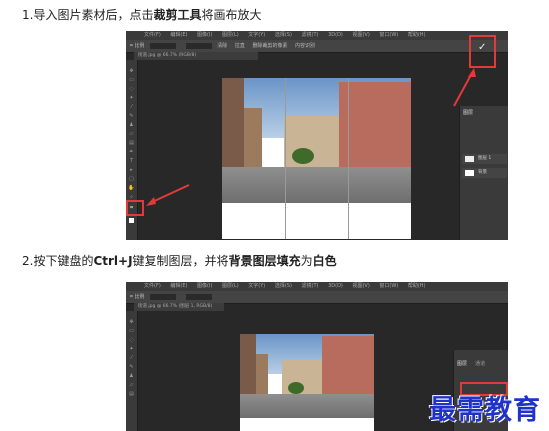  Describe the element at coordinates (169, 194) in the screenshot. I see `arrow-to-crop-tool` at that location.